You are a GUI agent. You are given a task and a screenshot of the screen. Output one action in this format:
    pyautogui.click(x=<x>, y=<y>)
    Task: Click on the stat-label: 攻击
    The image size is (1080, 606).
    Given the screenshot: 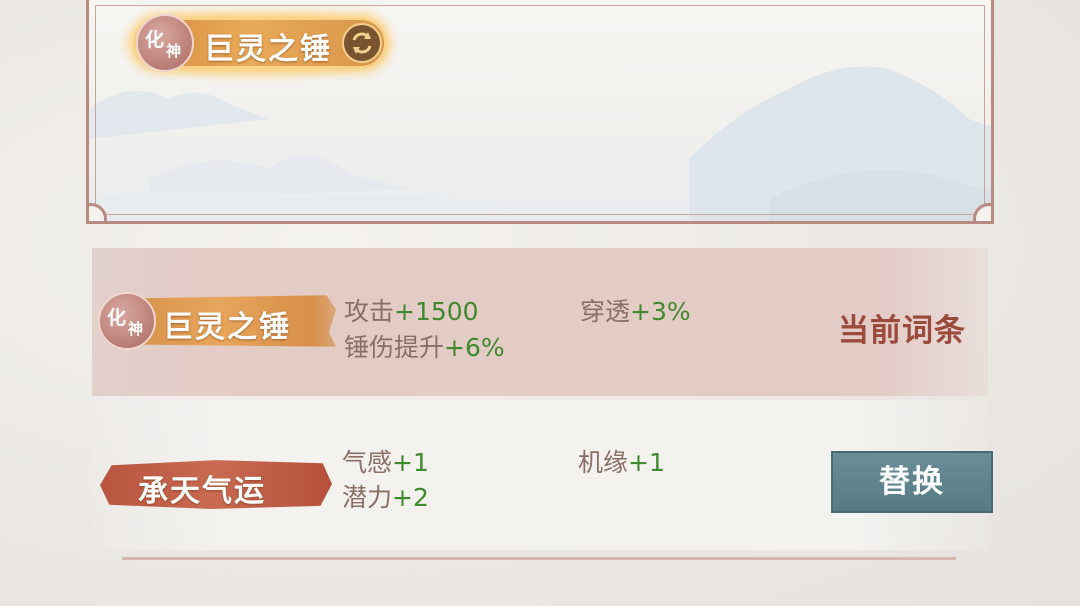 What is the action you would take?
    pyautogui.click(x=369, y=311)
    